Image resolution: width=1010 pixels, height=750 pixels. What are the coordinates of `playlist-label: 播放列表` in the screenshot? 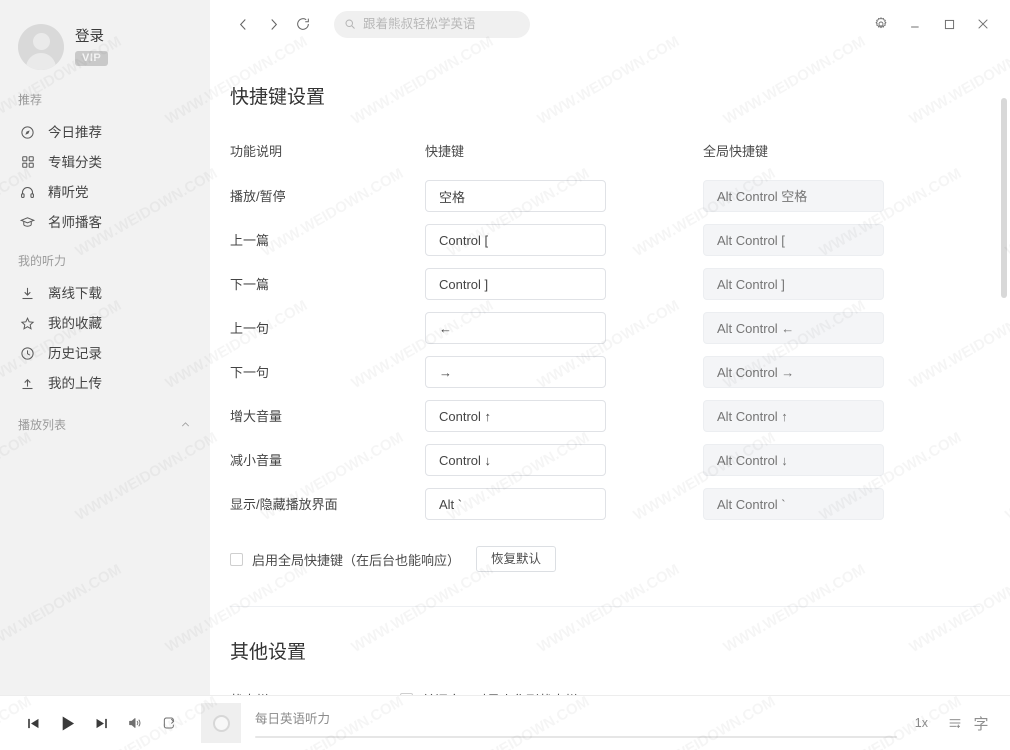 It's located at (42, 424).